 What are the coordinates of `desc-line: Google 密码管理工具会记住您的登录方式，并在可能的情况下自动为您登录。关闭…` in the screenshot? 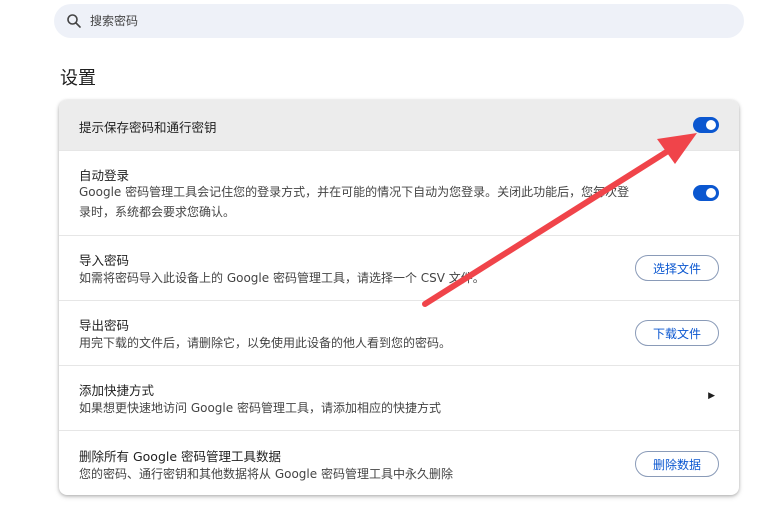 It's located at (354, 192).